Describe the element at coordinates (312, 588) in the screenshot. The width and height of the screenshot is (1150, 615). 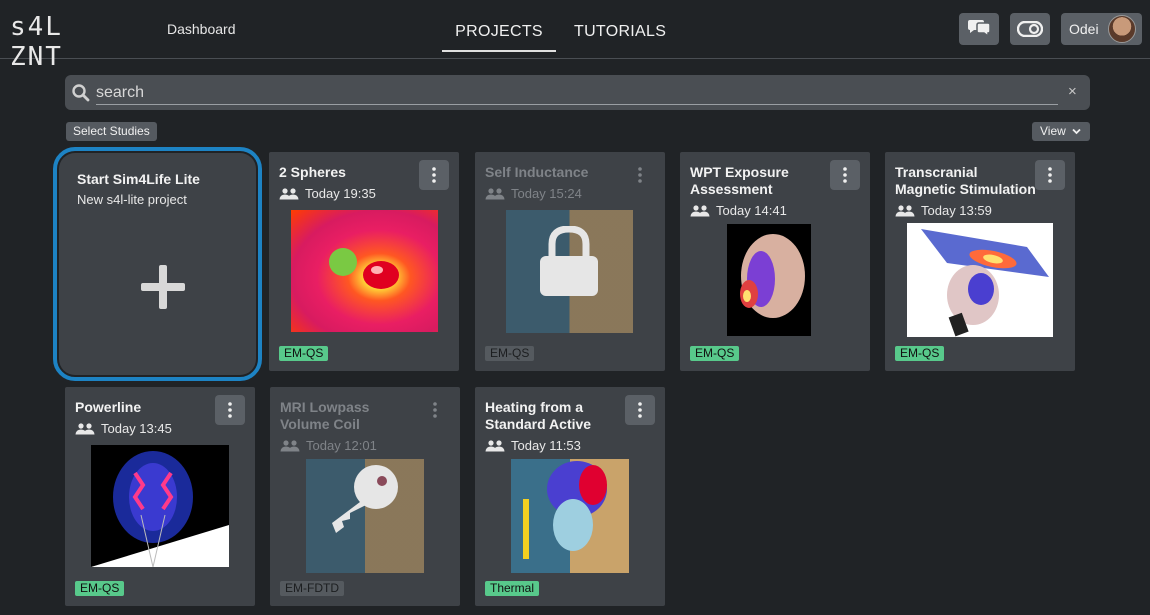
I see `study-tag: EM-FDTD` at that location.